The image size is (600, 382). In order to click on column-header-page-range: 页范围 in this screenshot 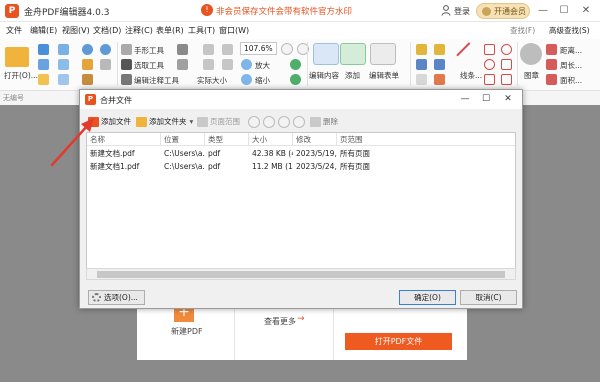, I will do `click(426, 139)`.